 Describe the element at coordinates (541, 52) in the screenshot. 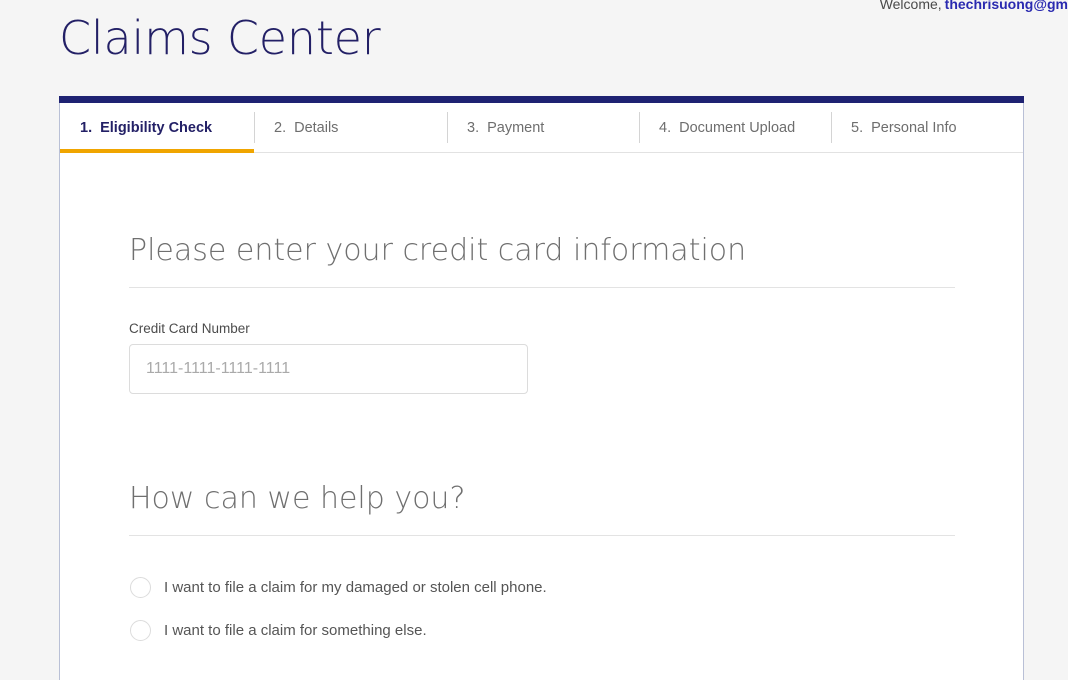

I see `page-header: Claims Center` at that location.